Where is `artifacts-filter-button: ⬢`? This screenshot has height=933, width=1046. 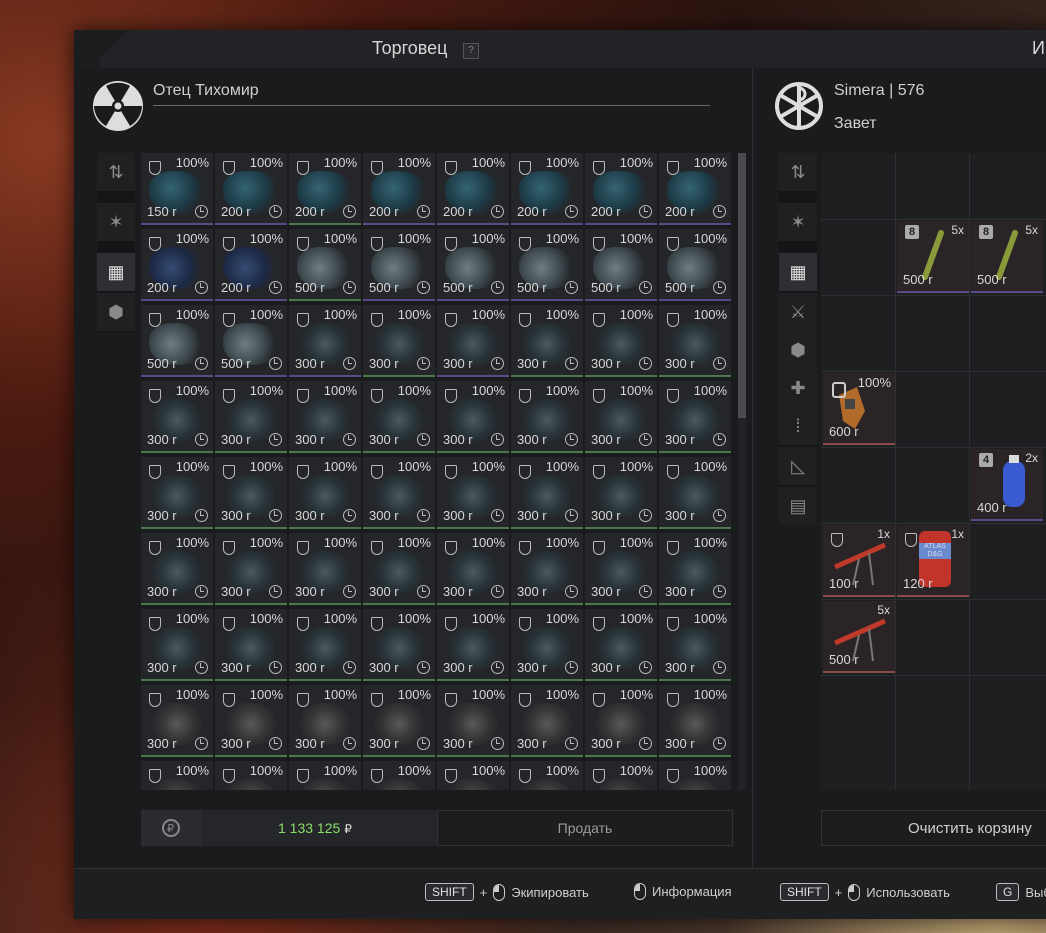
artifacts-filter-button: ⬢ is located at coordinates (116, 312).